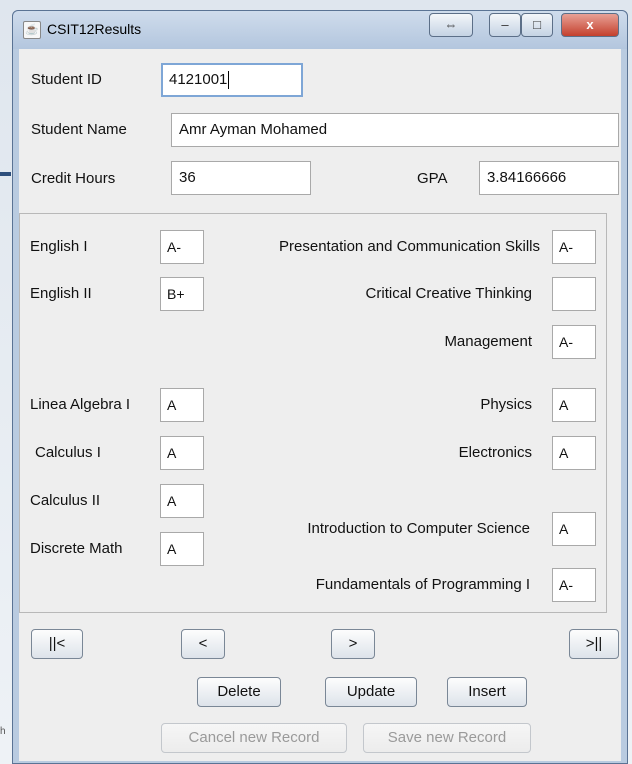 This screenshot has height=764, width=632. Describe the element at coordinates (68, 452) in the screenshot. I see `course-label: Calculus I` at that location.